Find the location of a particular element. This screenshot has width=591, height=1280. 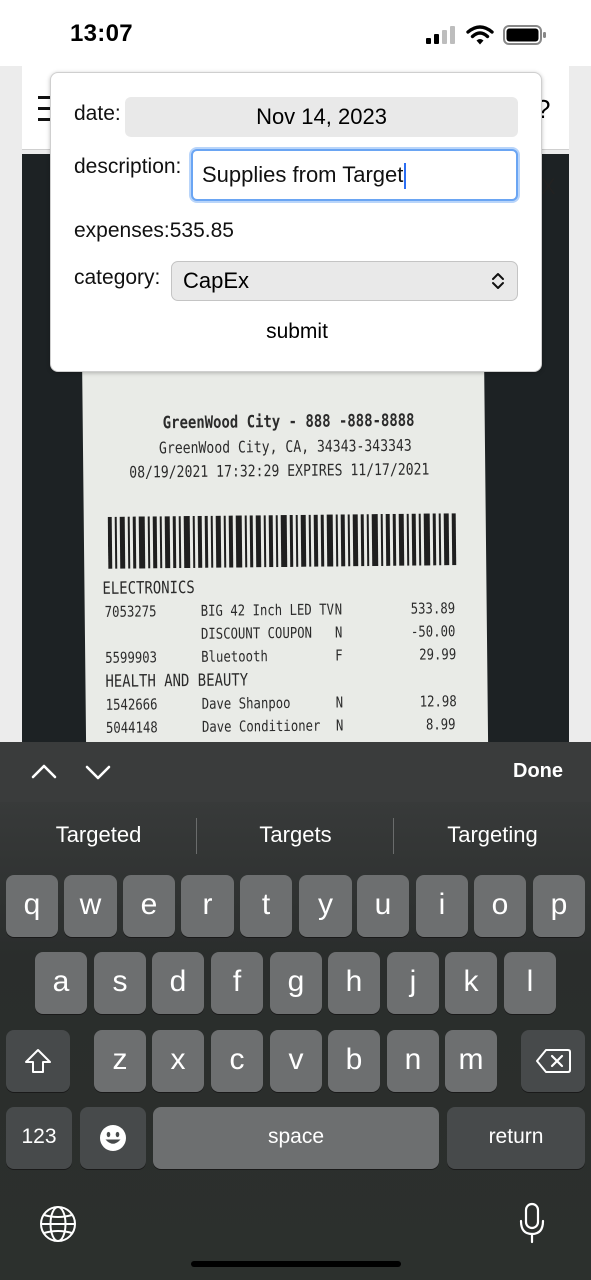

key-c: c is located at coordinates (237, 1061).